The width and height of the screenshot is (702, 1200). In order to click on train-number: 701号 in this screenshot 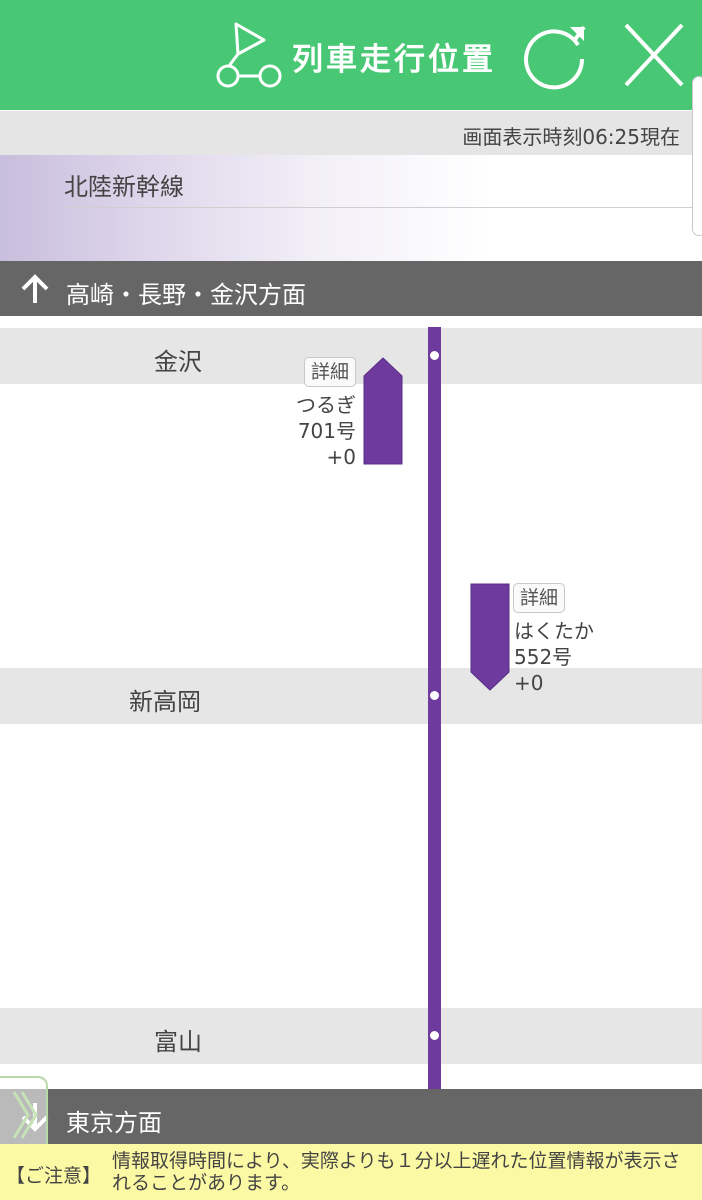, I will do `click(326, 431)`.